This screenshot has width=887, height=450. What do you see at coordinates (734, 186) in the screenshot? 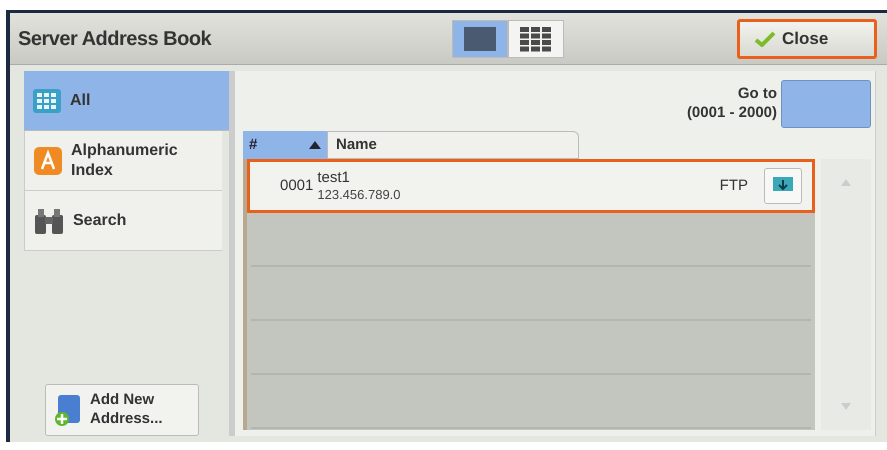
I see `protocol-label: FTP` at bounding box center [734, 186].